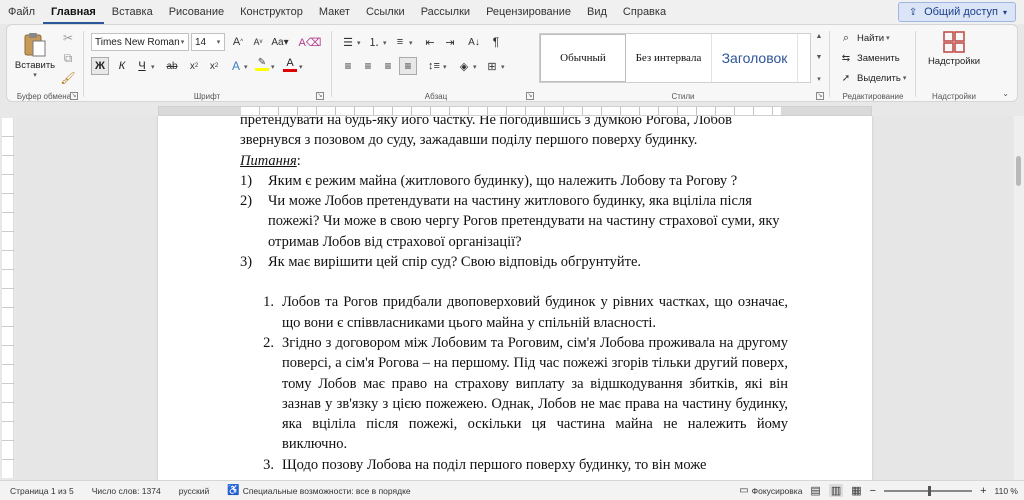 The height and width of the screenshot is (500, 1024). I want to click on scrollbar-thumb, so click(1018, 171).